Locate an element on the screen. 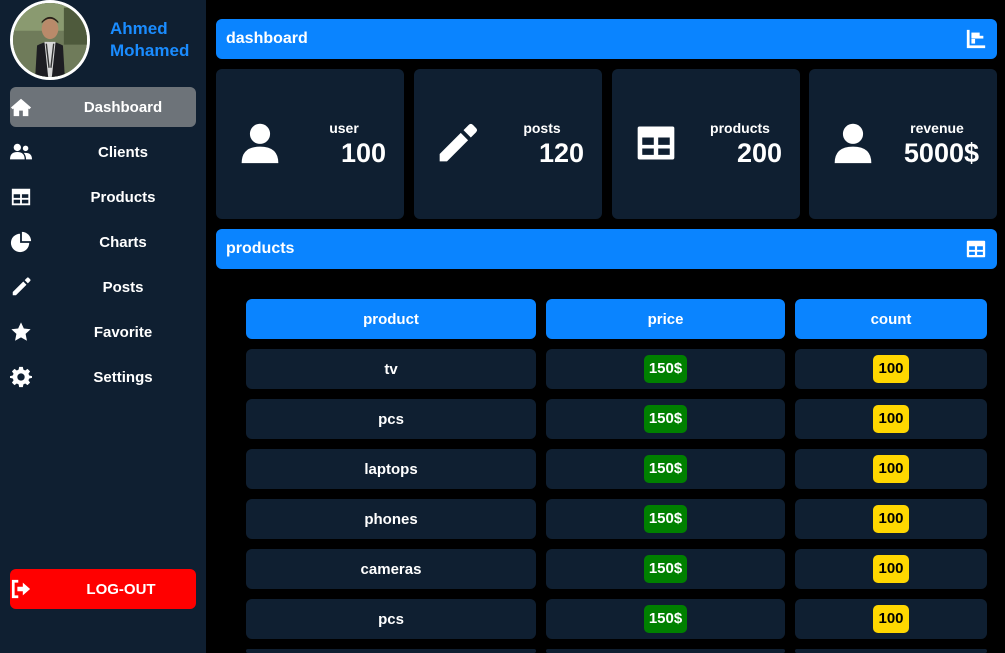 The image size is (1005, 653). stat-value: 5000$ is located at coordinates (941, 153).